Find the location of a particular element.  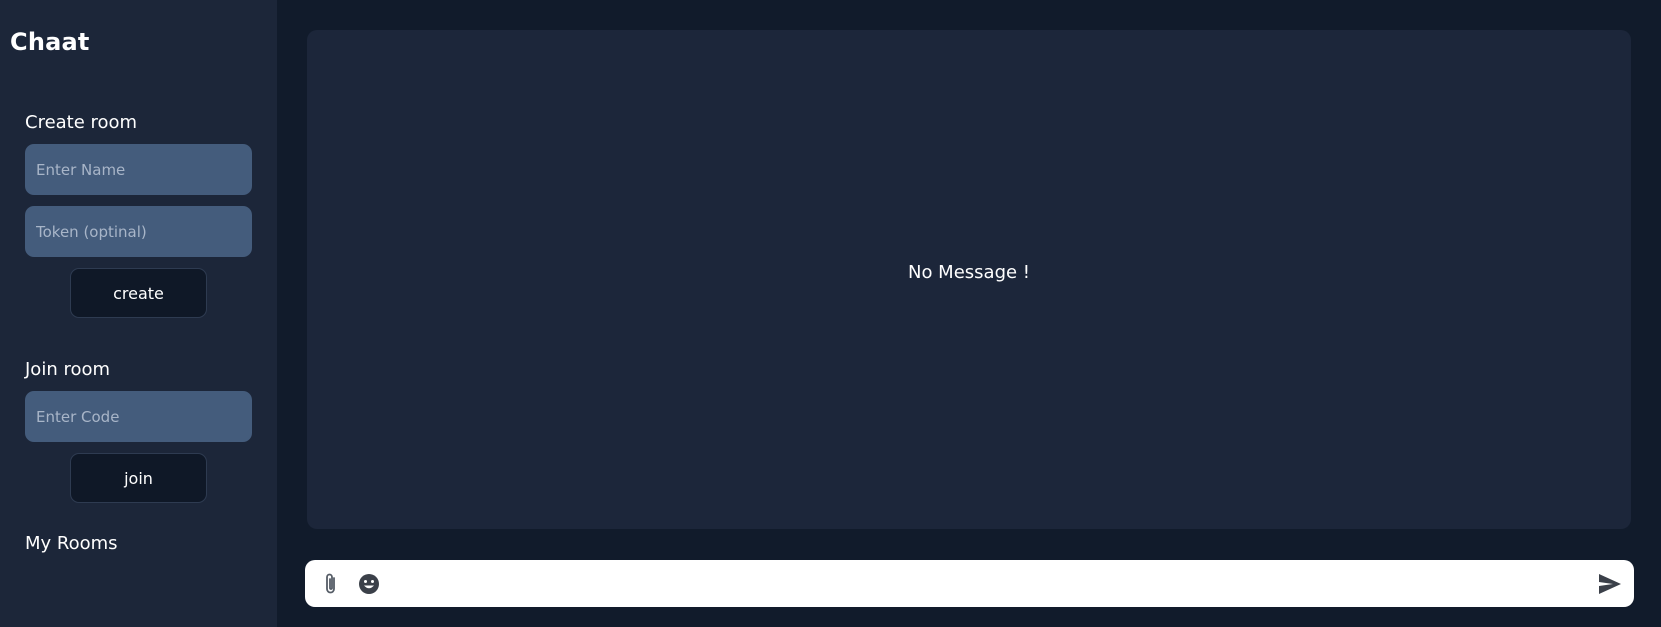

create-room-heading: Create room is located at coordinates (81, 122).